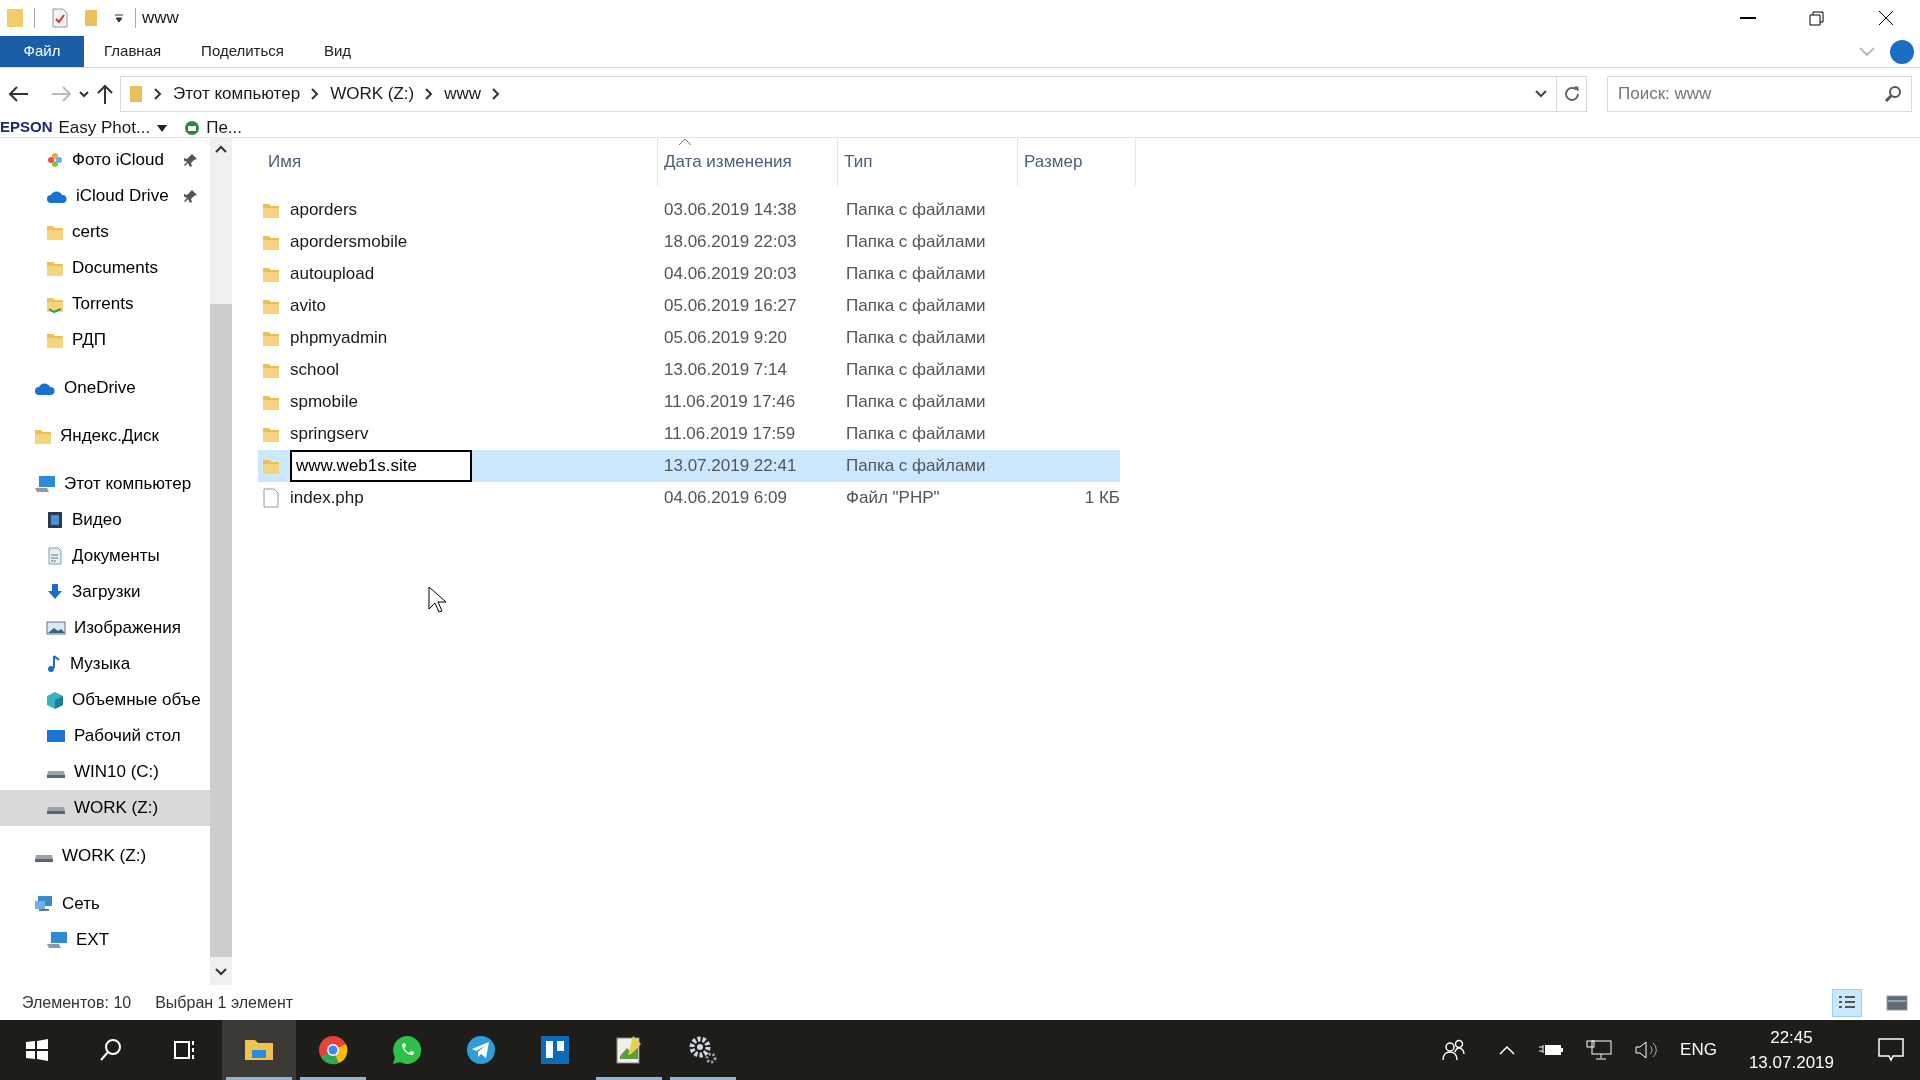 The height and width of the screenshot is (1080, 1920). I want to click on item-count: Элементов: 10, so click(77, 1002).